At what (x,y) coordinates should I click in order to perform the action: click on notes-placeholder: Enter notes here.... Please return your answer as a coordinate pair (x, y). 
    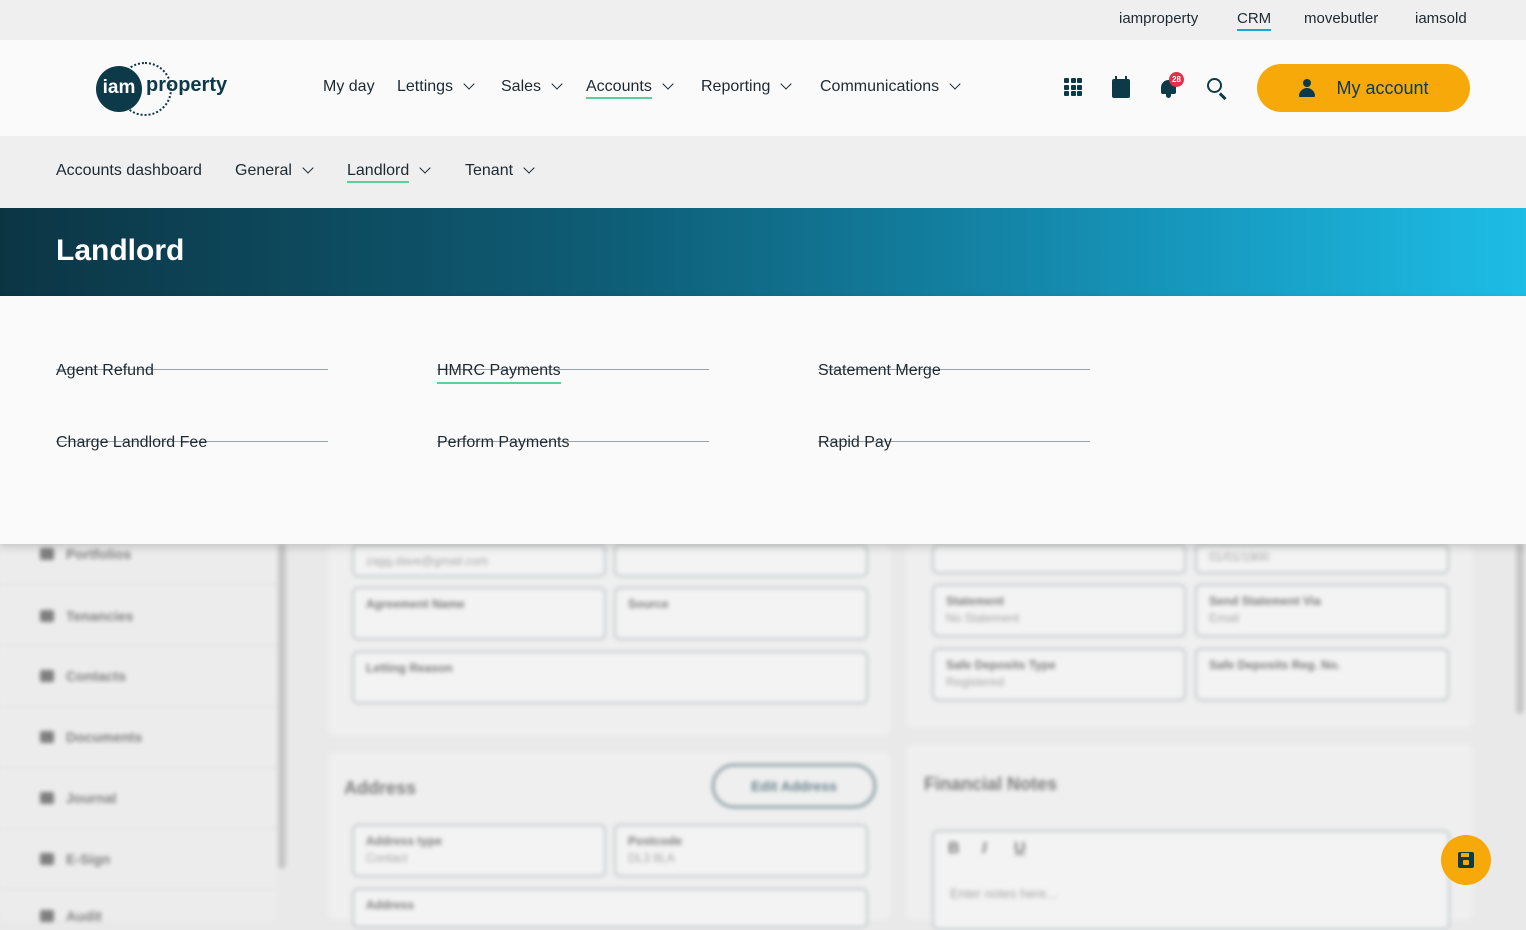
    Looking at the image, I should click on (1003, 893).